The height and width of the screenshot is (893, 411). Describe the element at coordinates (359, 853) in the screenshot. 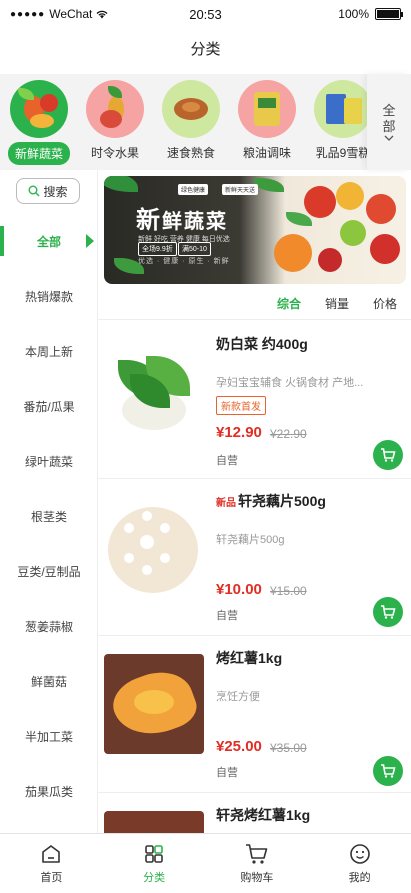

I see `profile-icon` at that location.